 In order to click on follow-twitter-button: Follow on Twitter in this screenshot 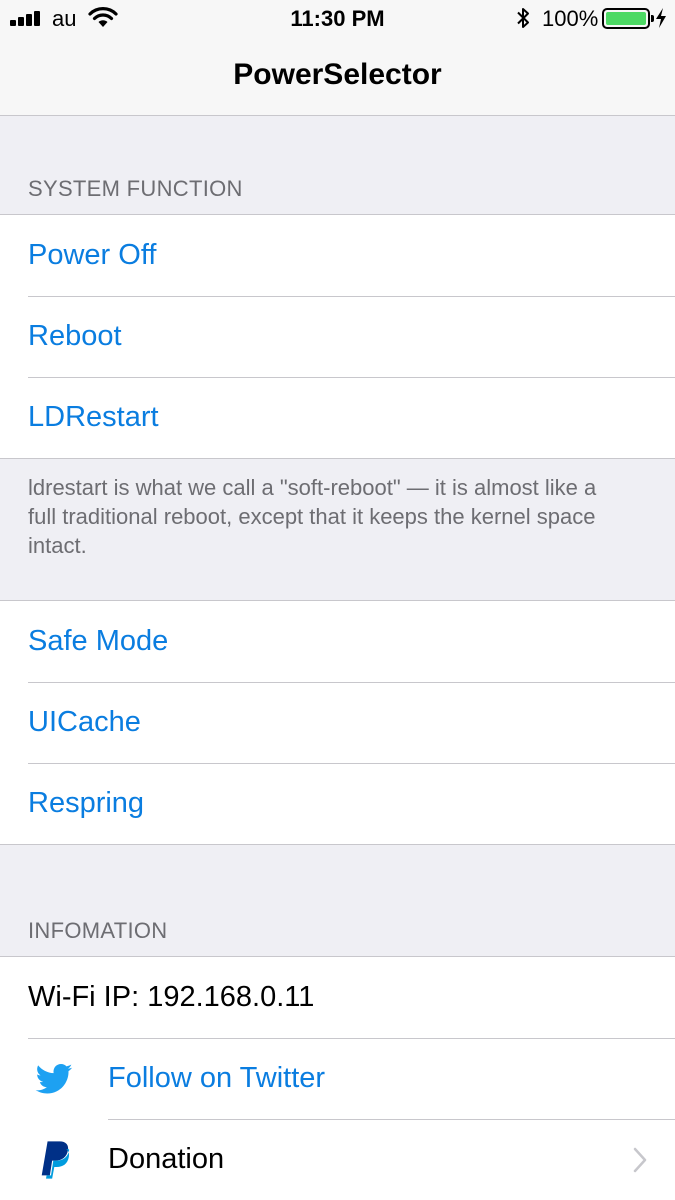, I will do `click(337, 1078)`.